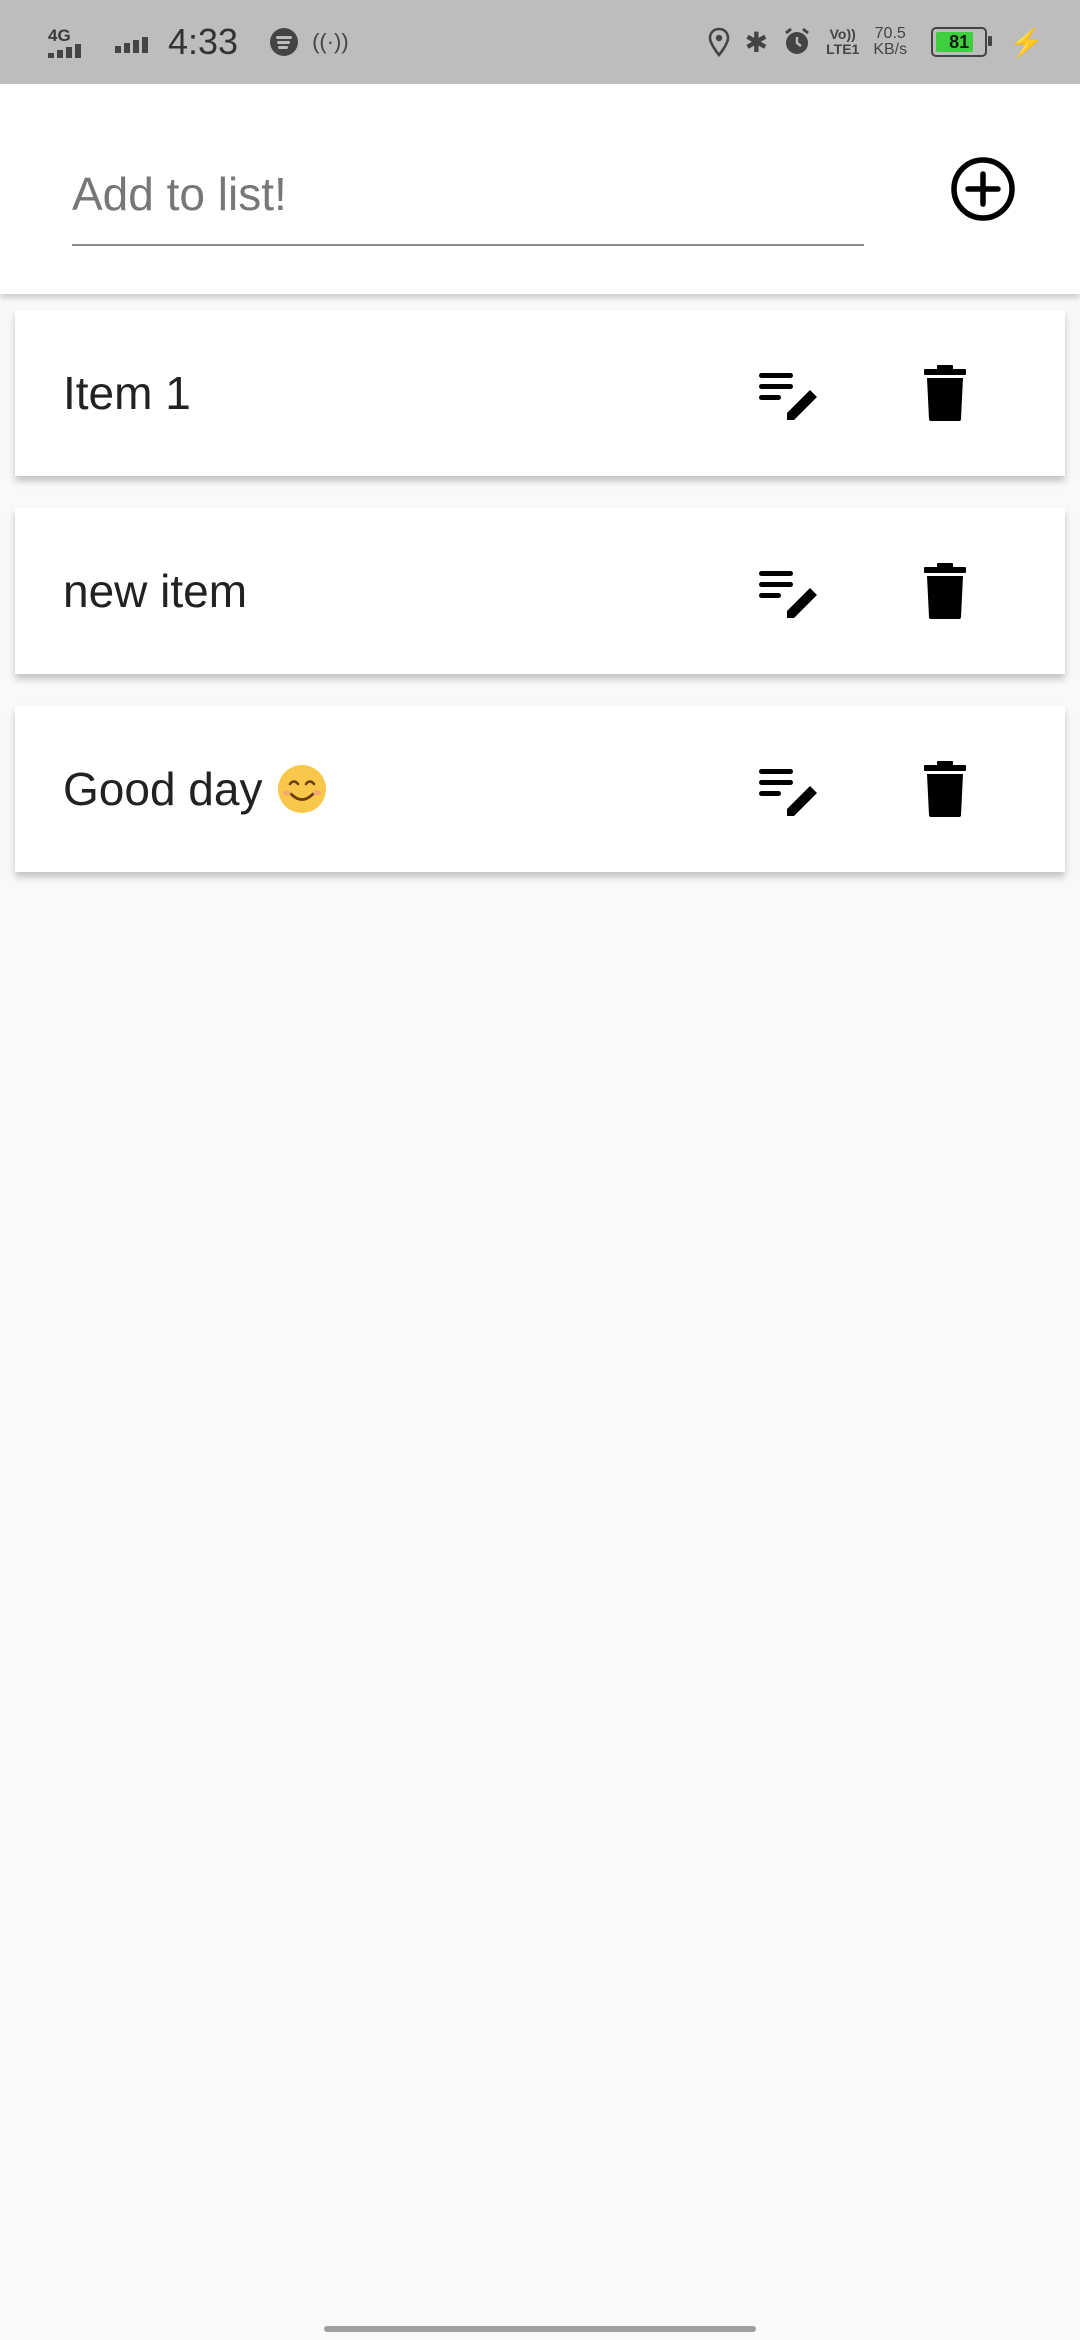 This screenshot has width=1080, height=2340. I want to click on battery-level: 81, so click(959, 41).